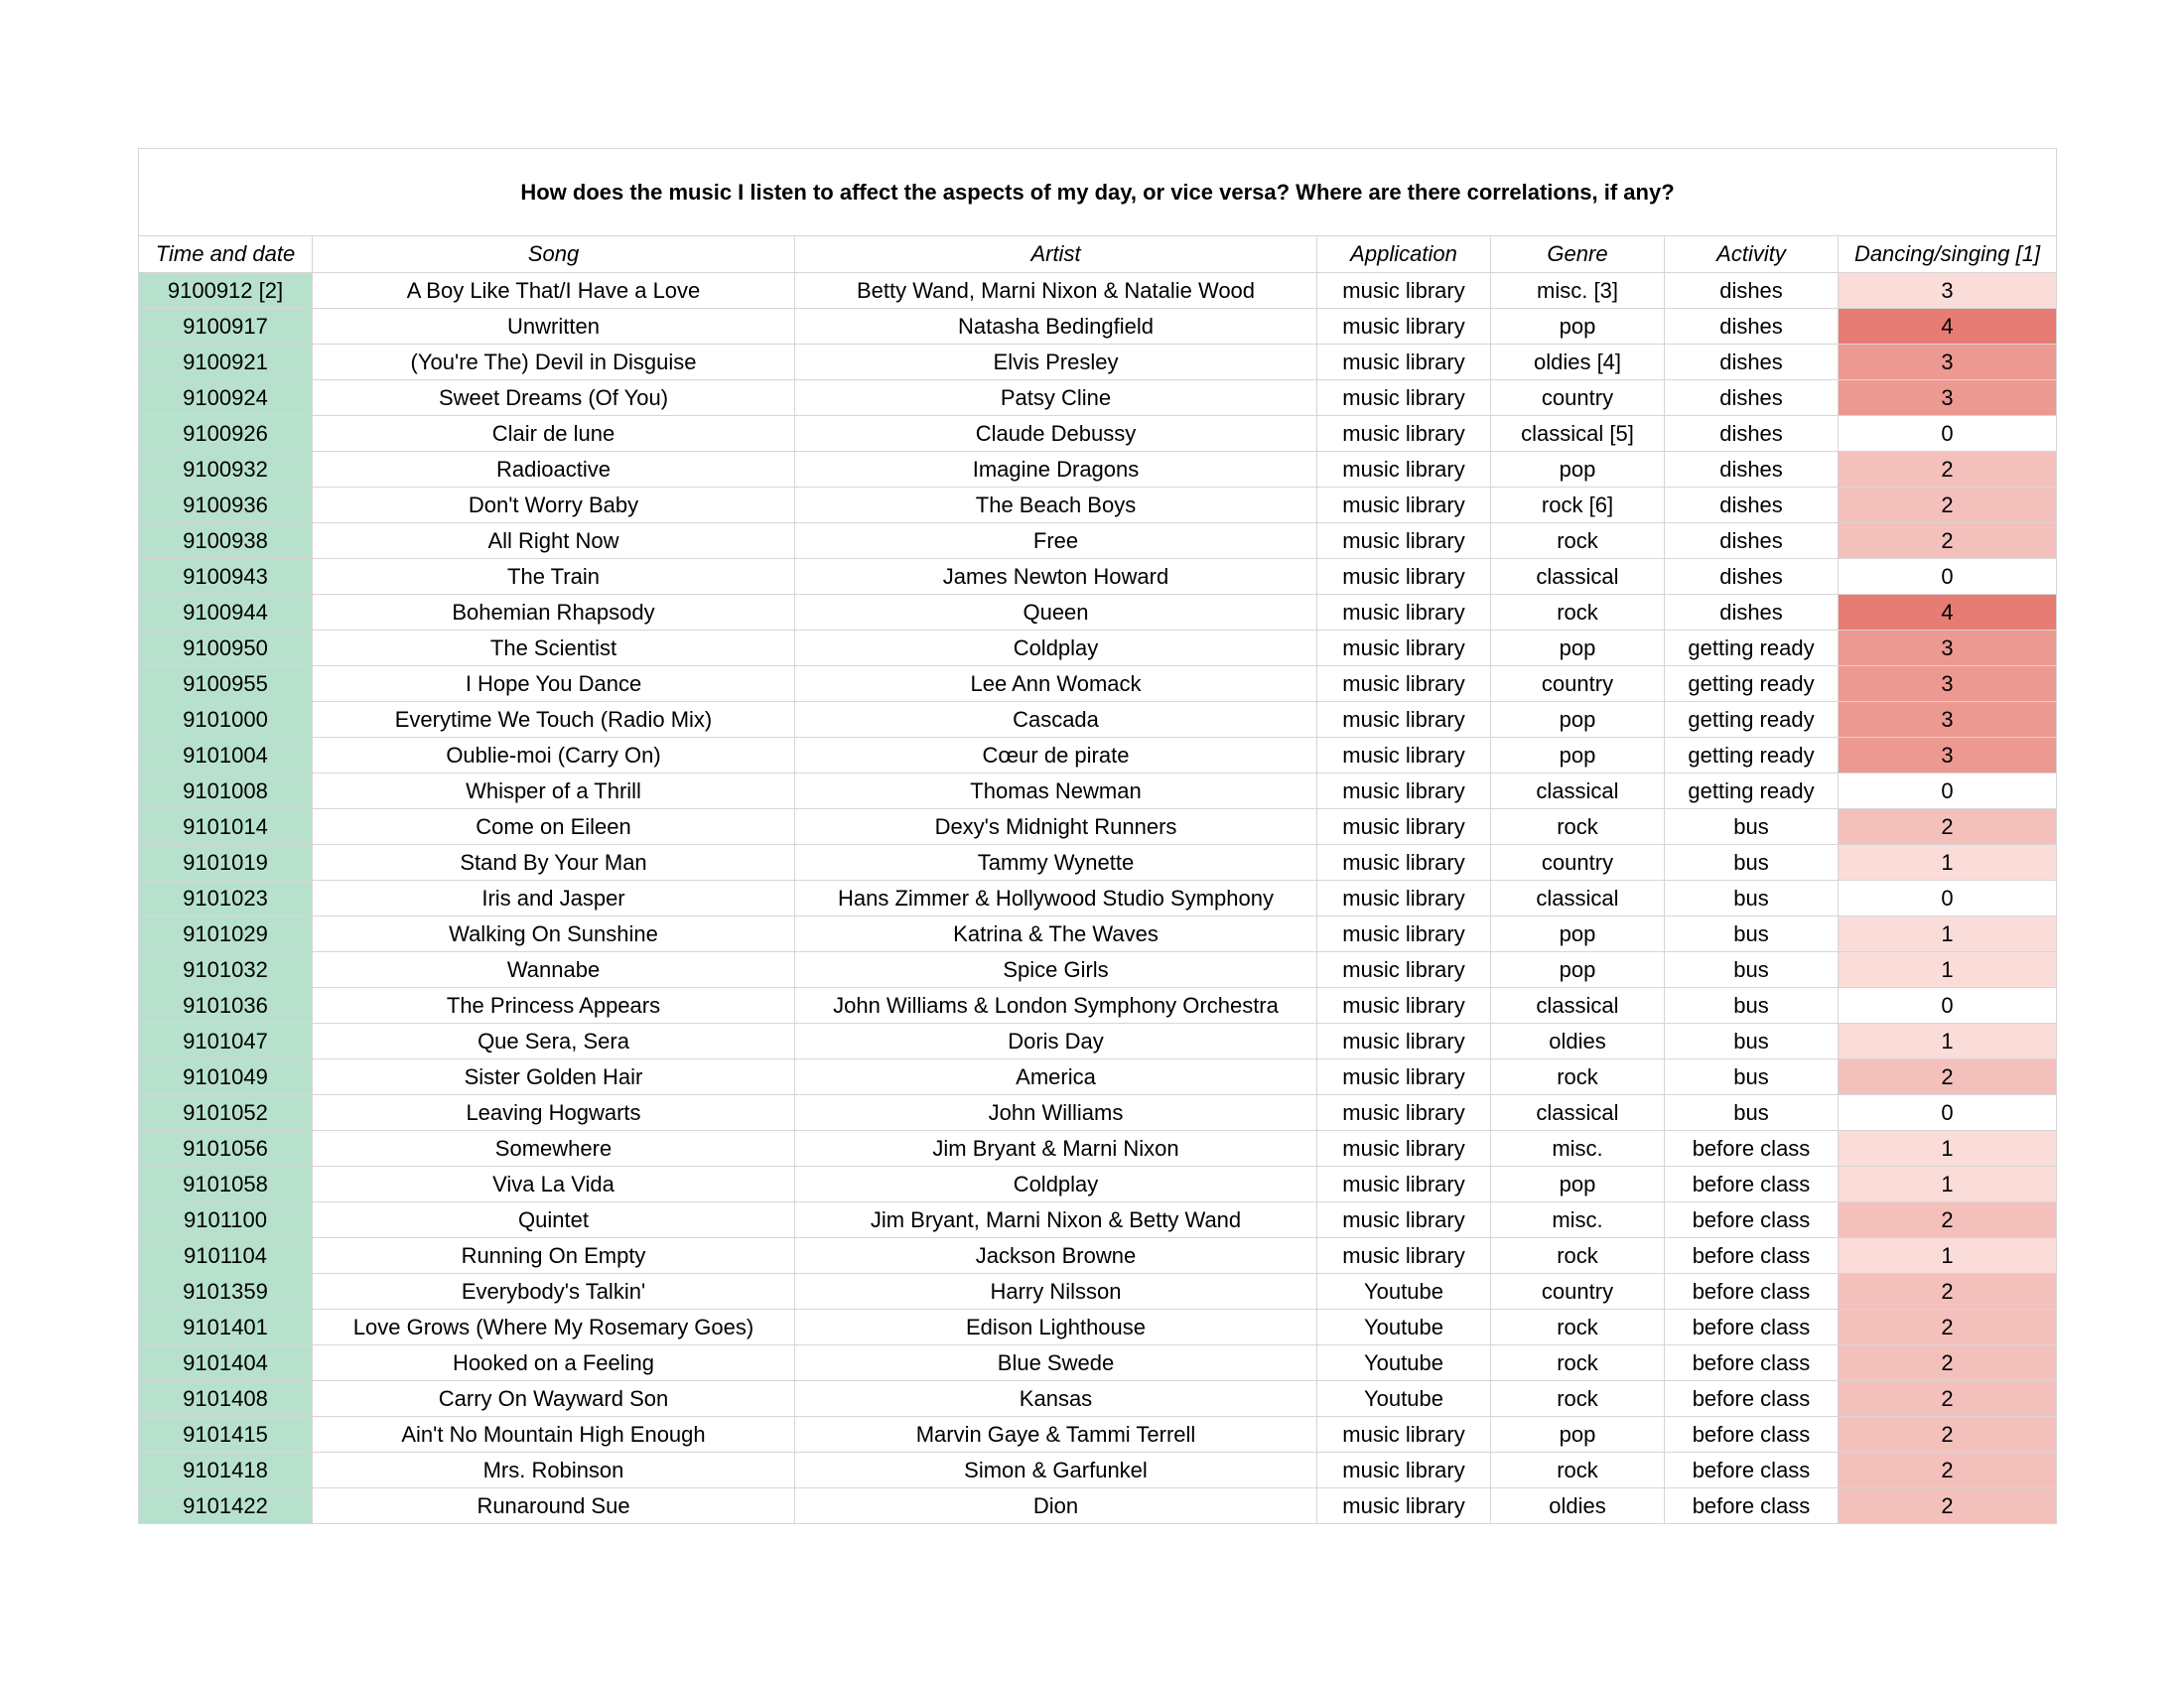 The image size is (2184, 1688). I want to click on song-cell: The Train, so click(553, 576).